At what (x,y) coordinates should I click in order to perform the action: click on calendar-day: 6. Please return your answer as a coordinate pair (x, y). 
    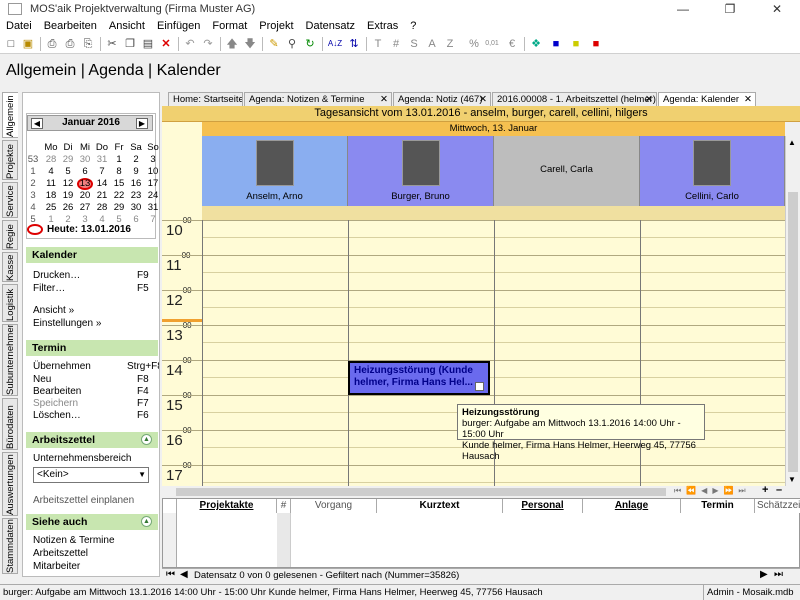
    Looking at the image, I should click on (85, 171).